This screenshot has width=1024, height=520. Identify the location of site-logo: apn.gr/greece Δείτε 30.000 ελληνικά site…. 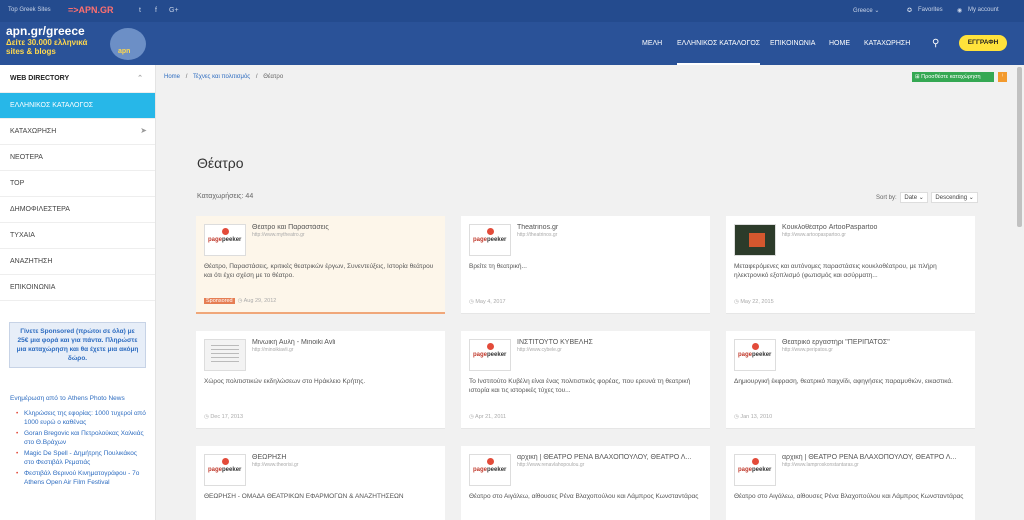
(81, 44).